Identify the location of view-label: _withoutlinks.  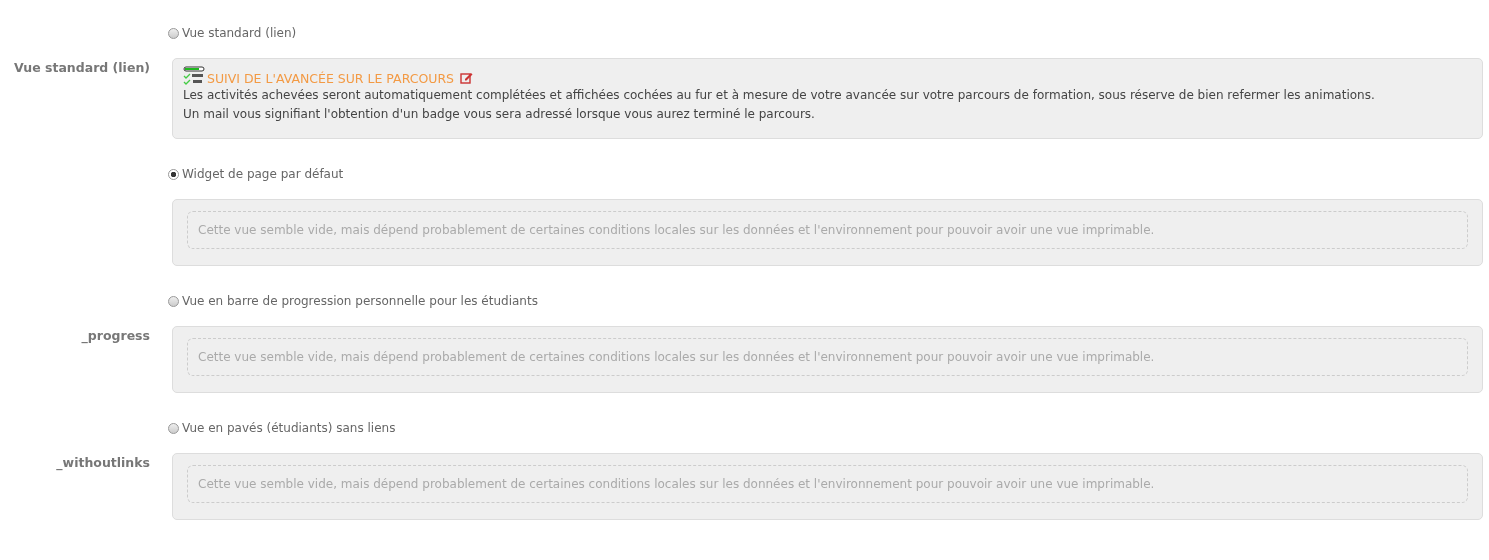
(102, 463).